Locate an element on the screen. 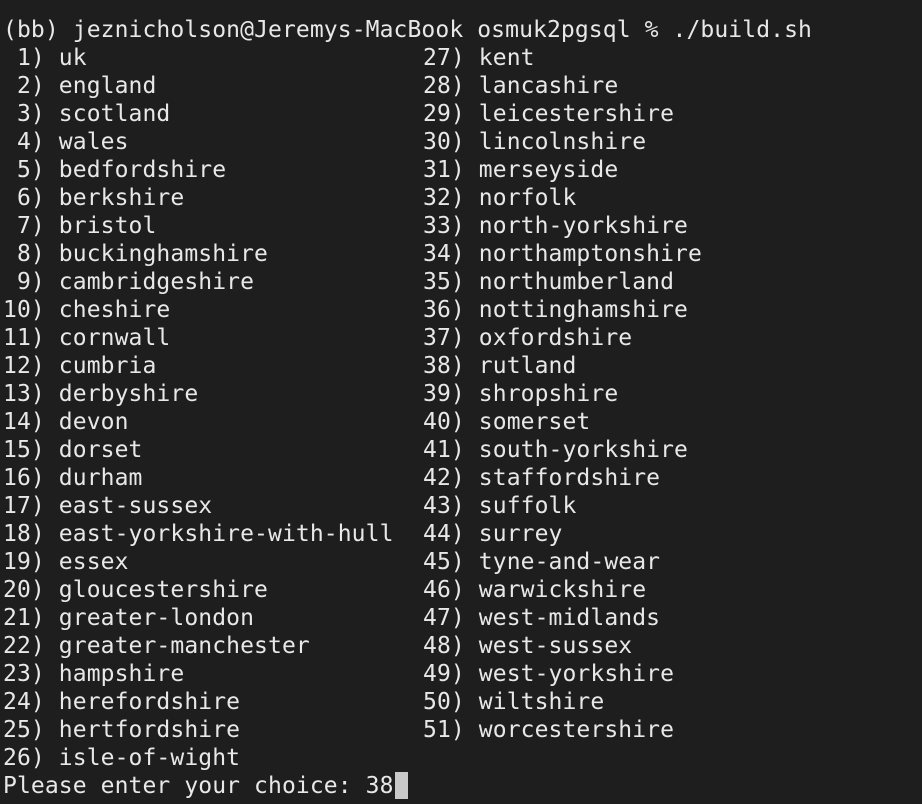 The height and width of the screenshot is (804, 922). menu-option-number: 49) is located at coordinates (444, 674).